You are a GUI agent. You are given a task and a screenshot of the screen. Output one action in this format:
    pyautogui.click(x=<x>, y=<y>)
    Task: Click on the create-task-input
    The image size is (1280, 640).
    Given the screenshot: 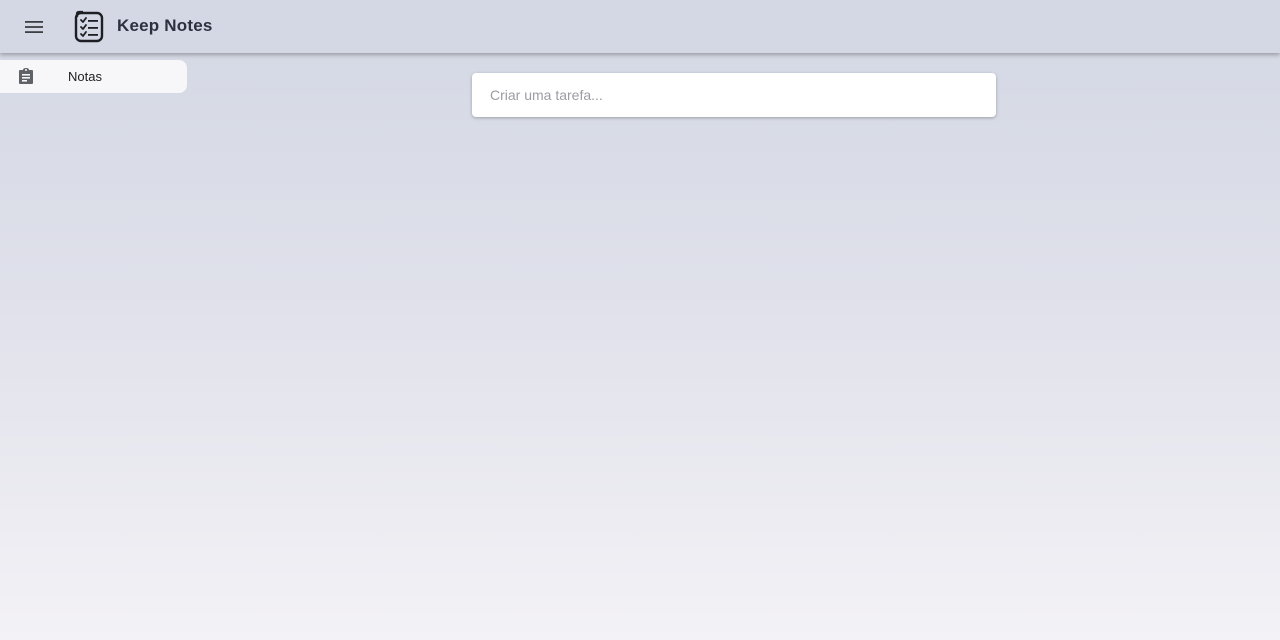 What is the action you would take?
    pyautogui.click(x=734, y=95)
    